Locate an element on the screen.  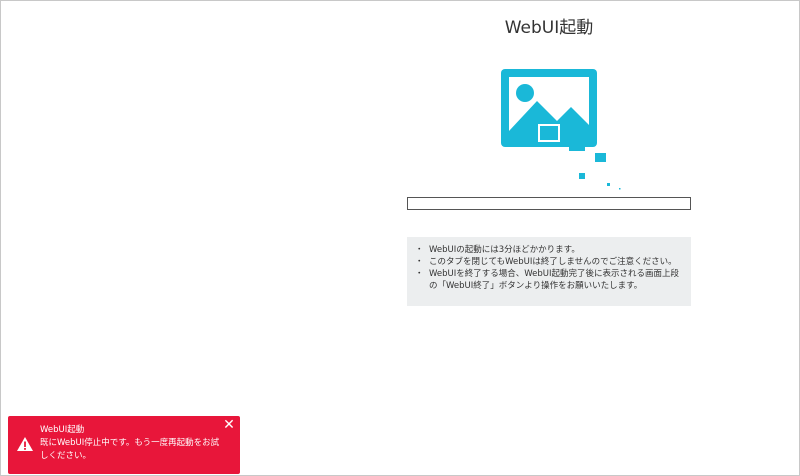
progress-bar is located at coordinates (549, 203).